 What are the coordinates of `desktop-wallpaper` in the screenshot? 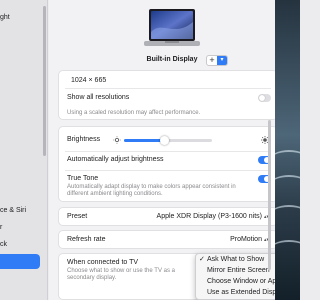 It's located at (287, 150).